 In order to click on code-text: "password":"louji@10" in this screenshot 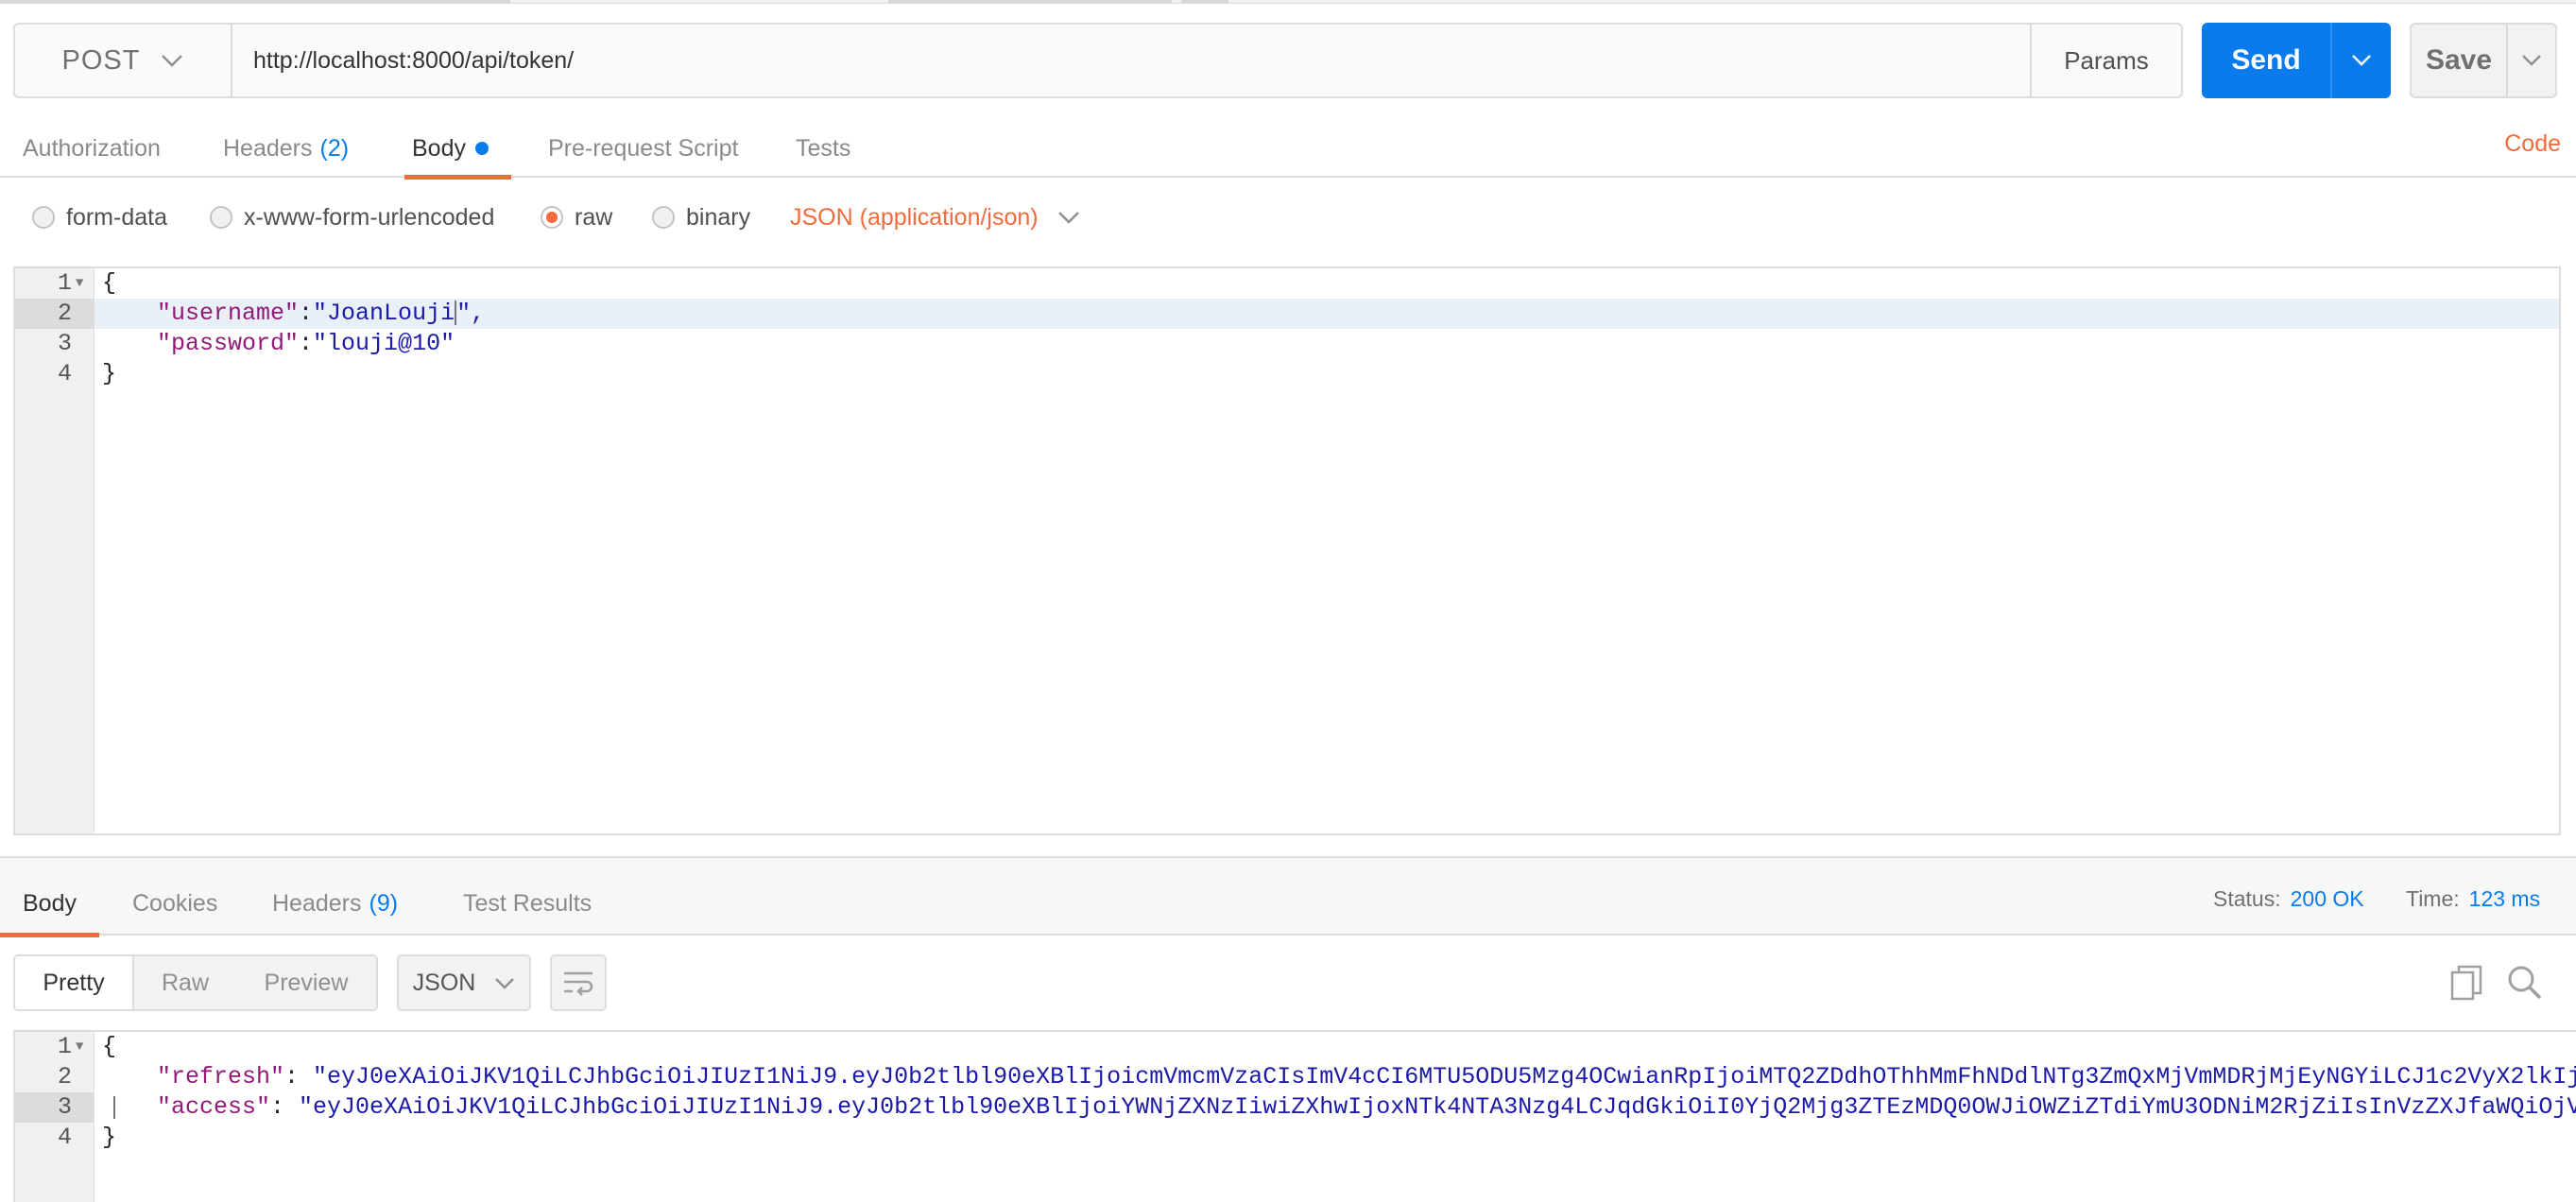, I will do `click(306, 344)`.